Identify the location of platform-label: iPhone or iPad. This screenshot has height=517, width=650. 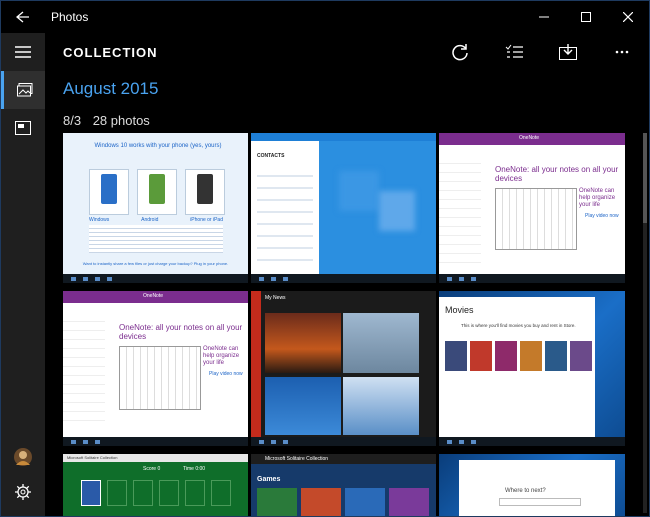
(206, 220).